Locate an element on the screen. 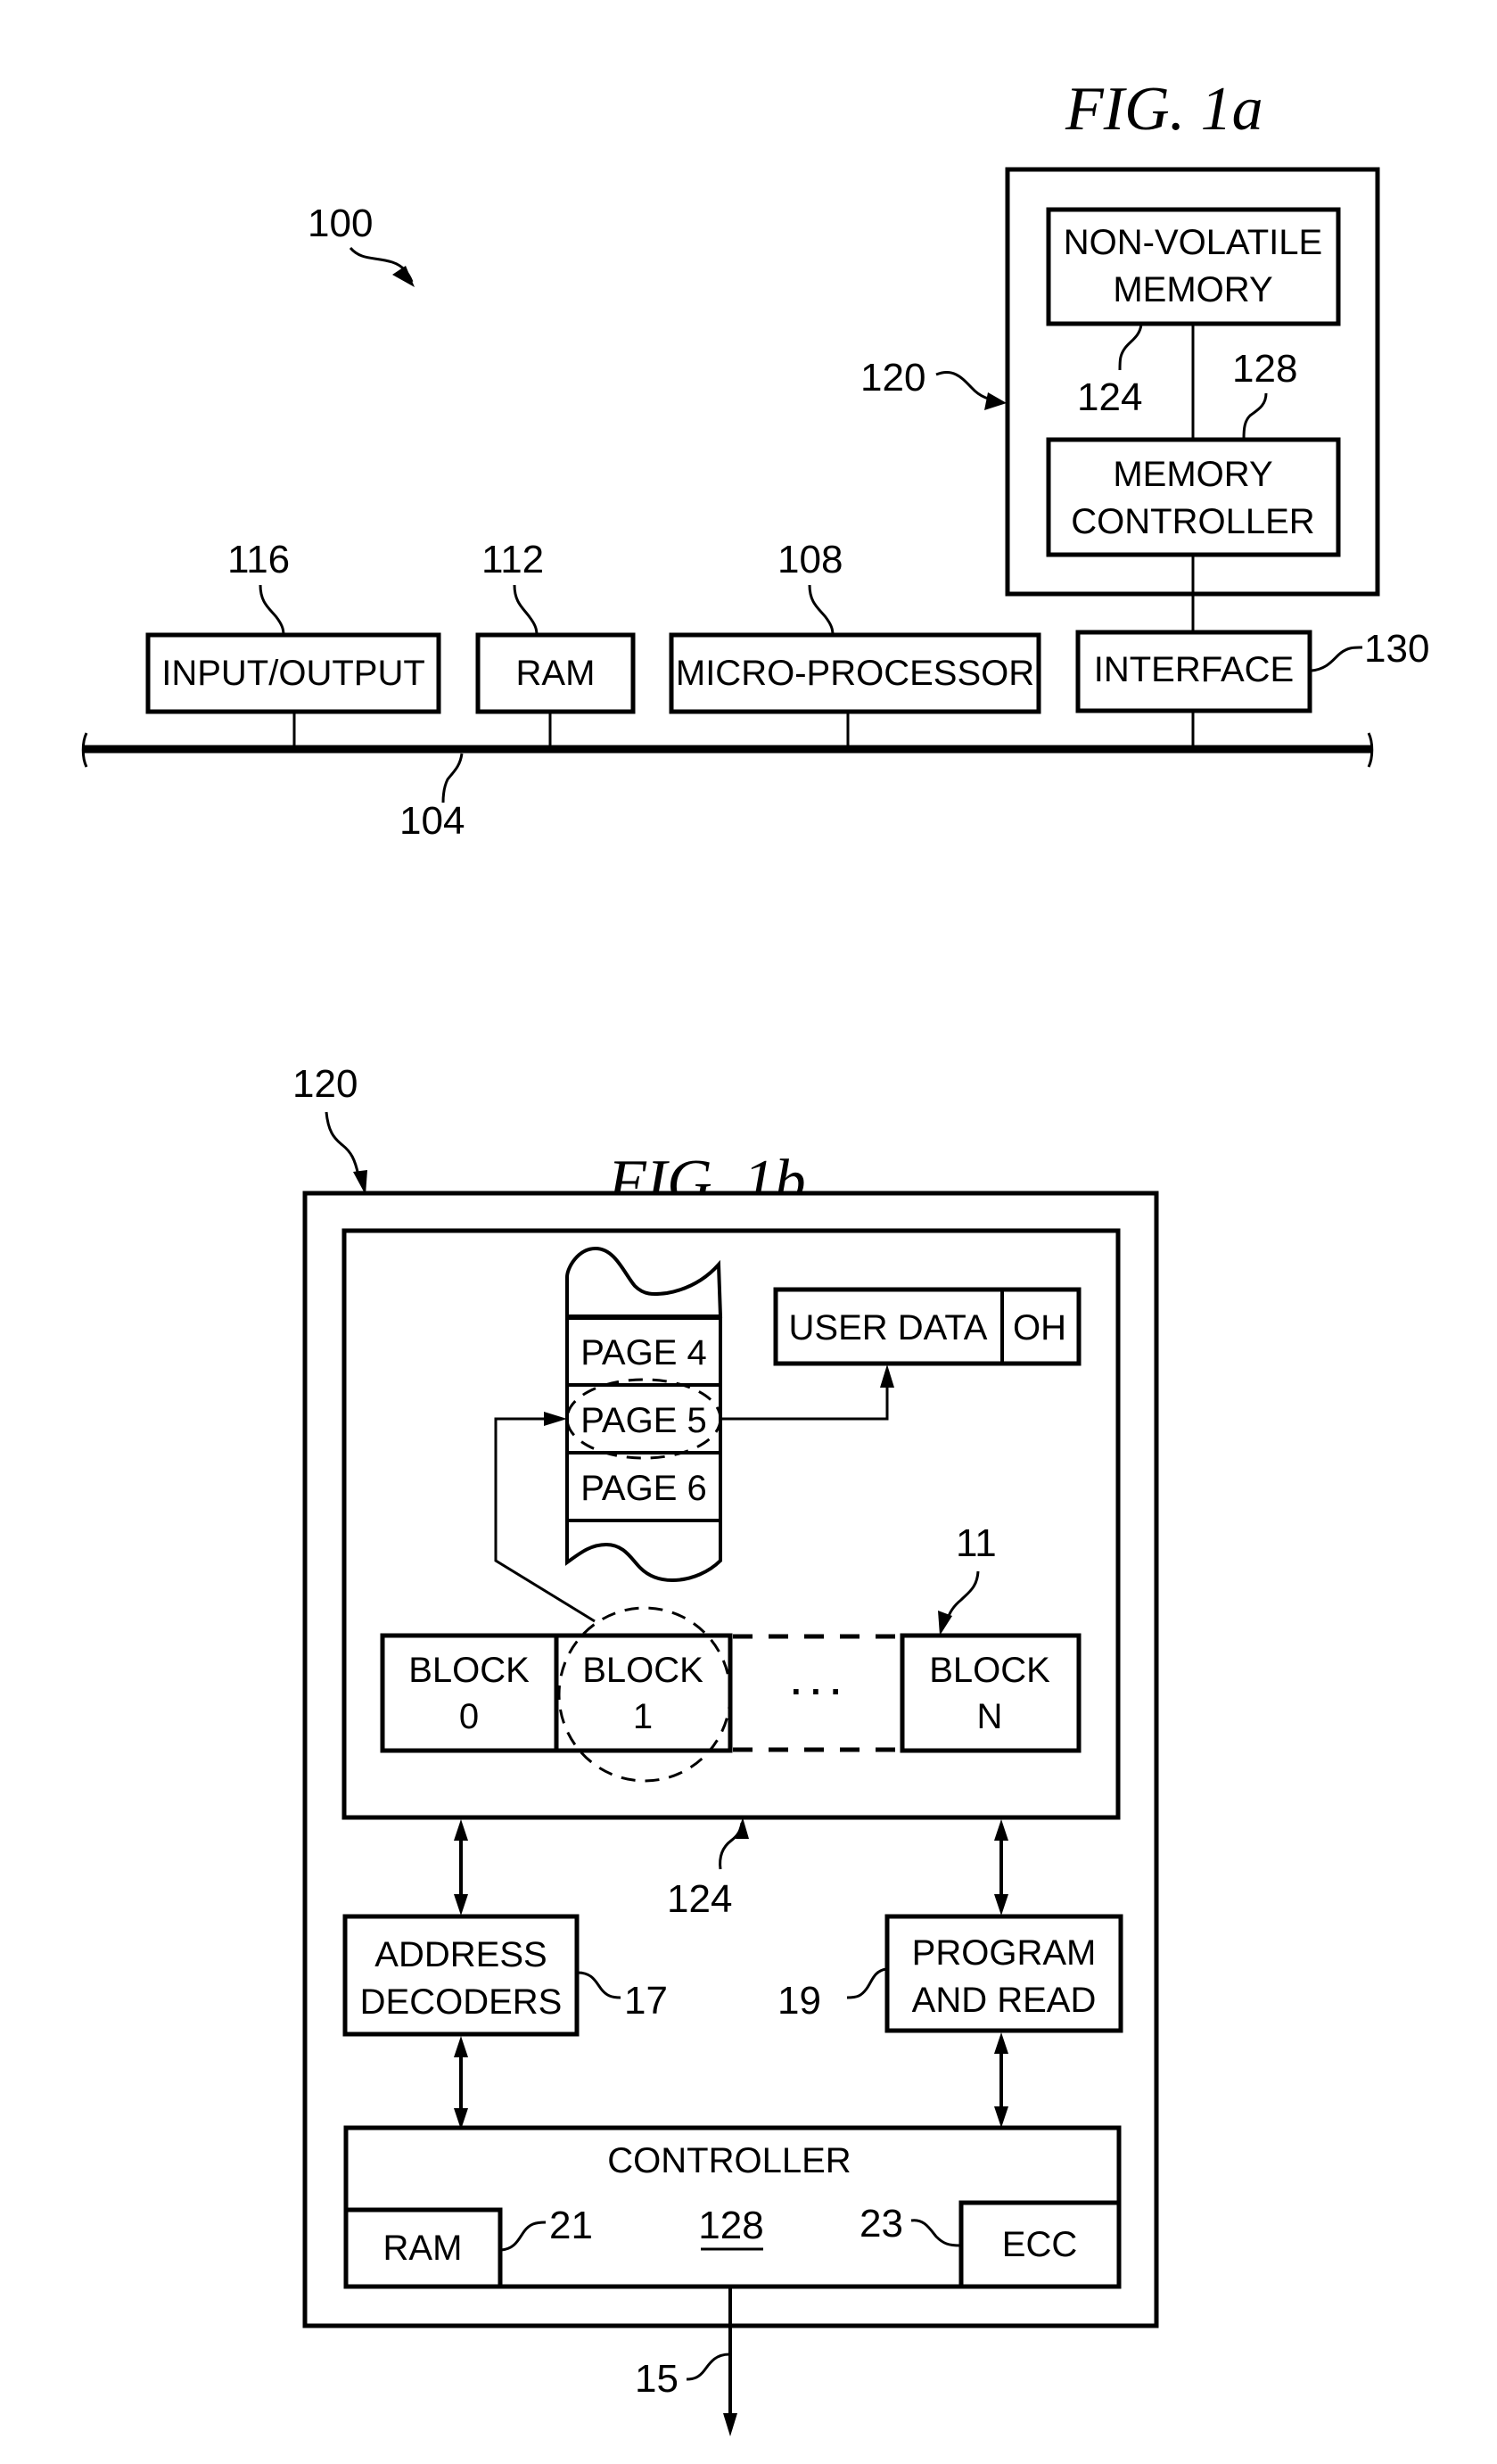 The image size is (1497, 2464). program-read-ref-label: 19 is located at coordinates (799, 2001).